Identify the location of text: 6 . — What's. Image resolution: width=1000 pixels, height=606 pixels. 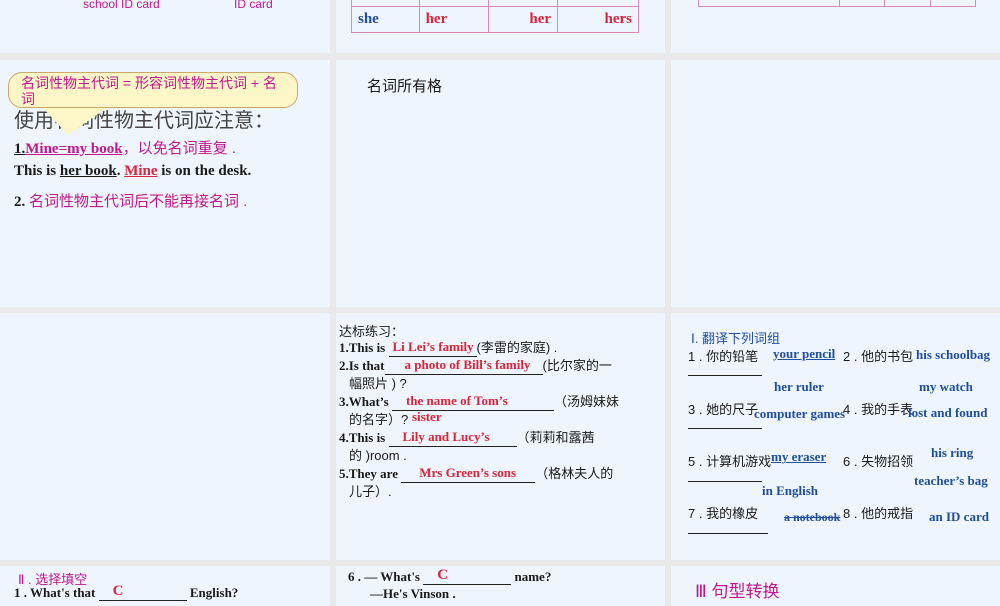
(386, 576).